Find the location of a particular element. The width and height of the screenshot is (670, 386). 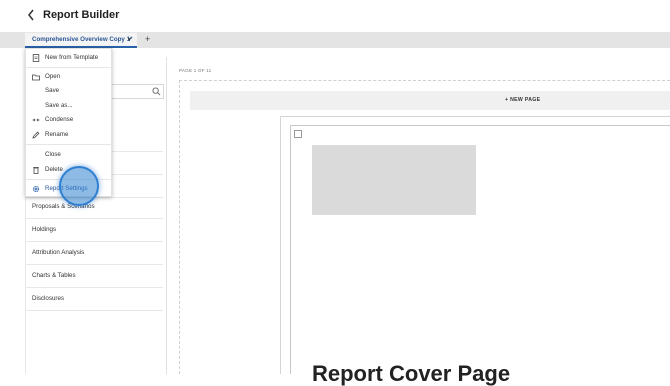

sidebar-item-disclosures: Disclosures is located at coordinates (48, 298).